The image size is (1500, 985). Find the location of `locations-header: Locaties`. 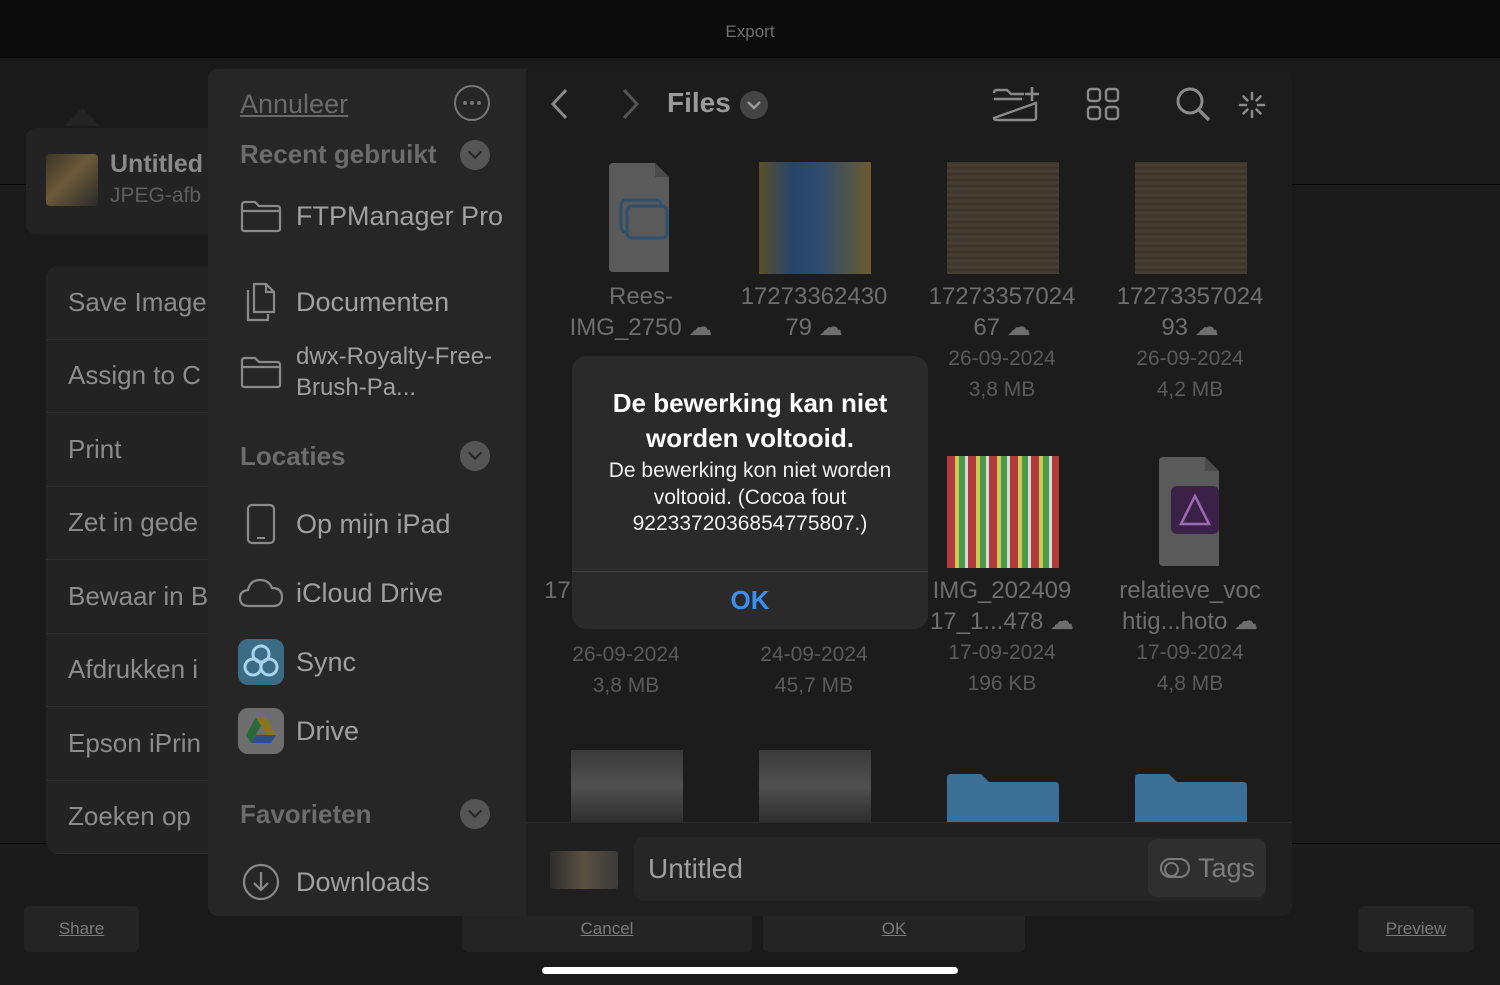

locations-header: Locaties is located at coordinates (293, 456).